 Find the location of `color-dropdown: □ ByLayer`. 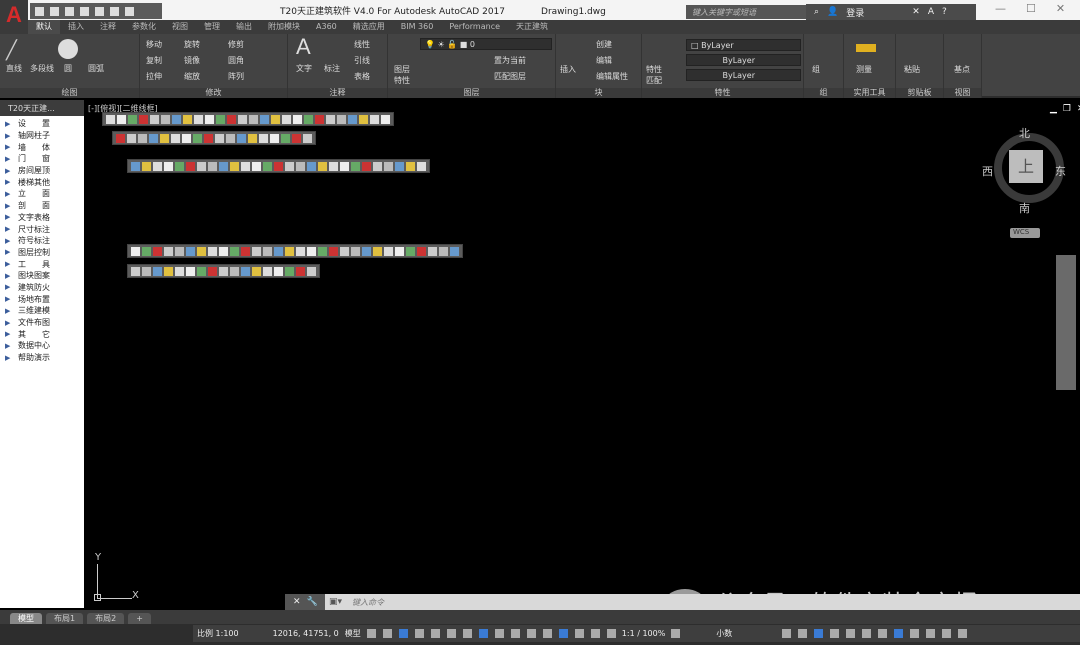

color-dropdown: □ ByLayer is located at coordinates (743, 45).